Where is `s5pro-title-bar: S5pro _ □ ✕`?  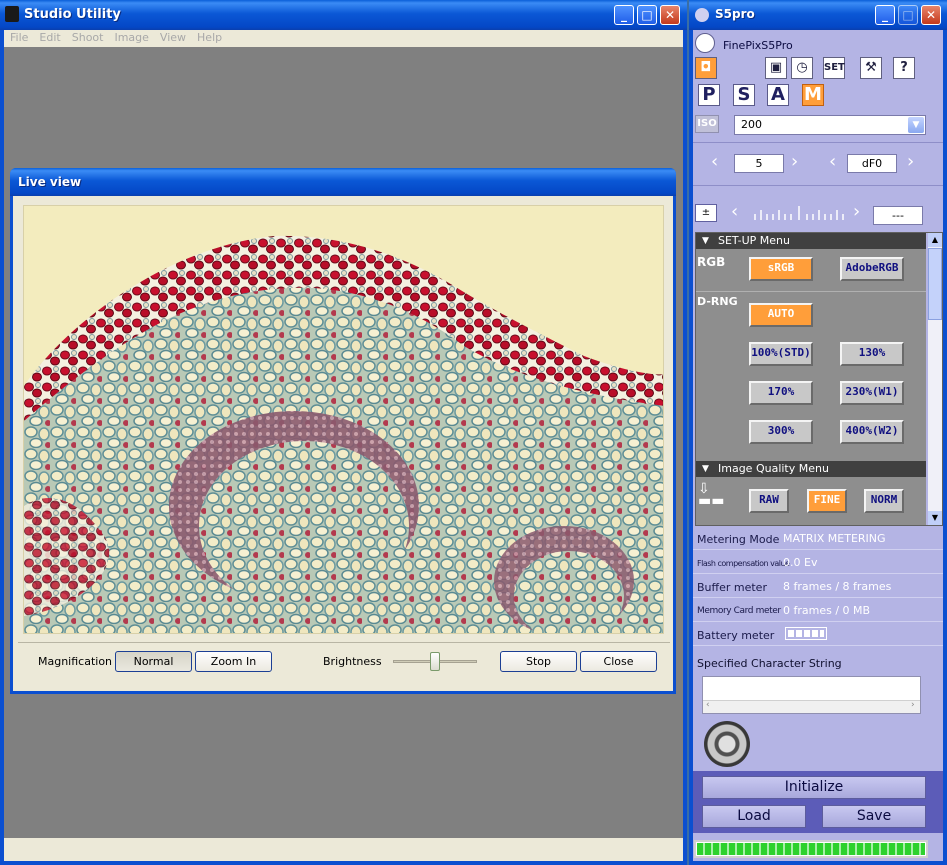
s5pro-title-bar: S5pro _ □ ✕ is located at coordinates (818, 15).